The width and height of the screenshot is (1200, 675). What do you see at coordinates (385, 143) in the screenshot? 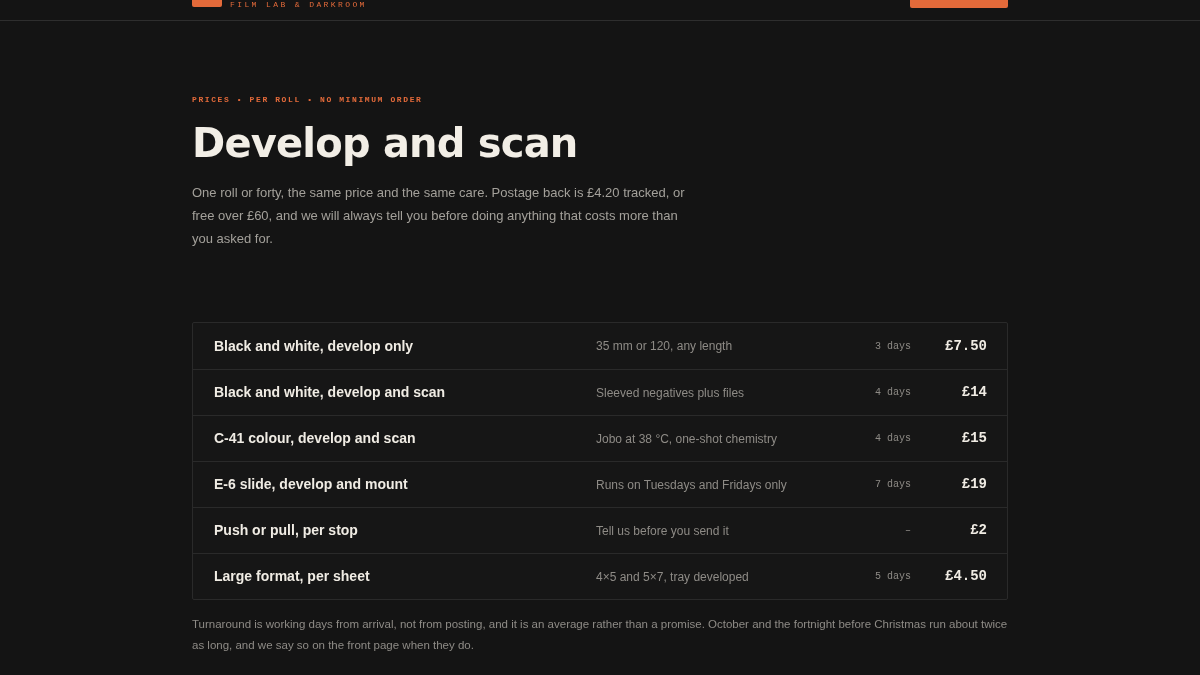
I see `page-title: Develop and scan` at bounding box center [385, 143].